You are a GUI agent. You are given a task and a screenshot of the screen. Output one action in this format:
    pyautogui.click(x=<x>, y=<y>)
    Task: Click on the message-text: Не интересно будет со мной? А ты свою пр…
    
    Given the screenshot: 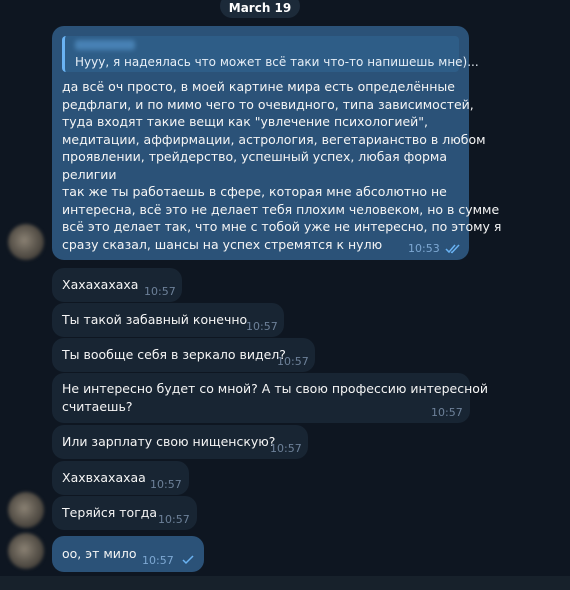 What is the action you would take?
    pyautogui.click(x=275, y=397)
    